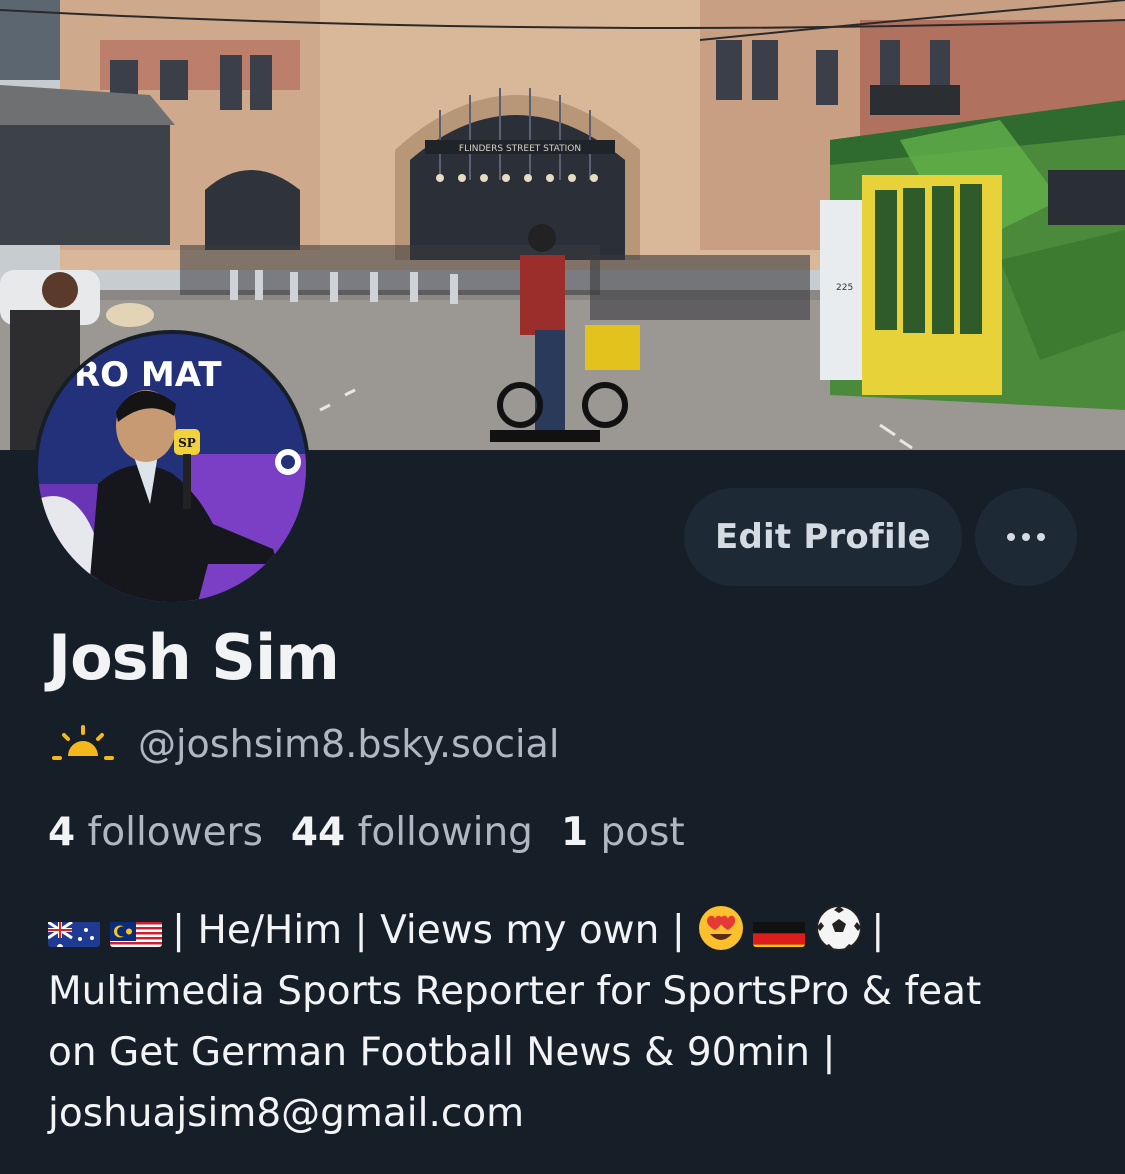 Image resolution: width=1125 pixels, height=1174 pixels. I want to click on mic-logo: SP, so click(187, 443).